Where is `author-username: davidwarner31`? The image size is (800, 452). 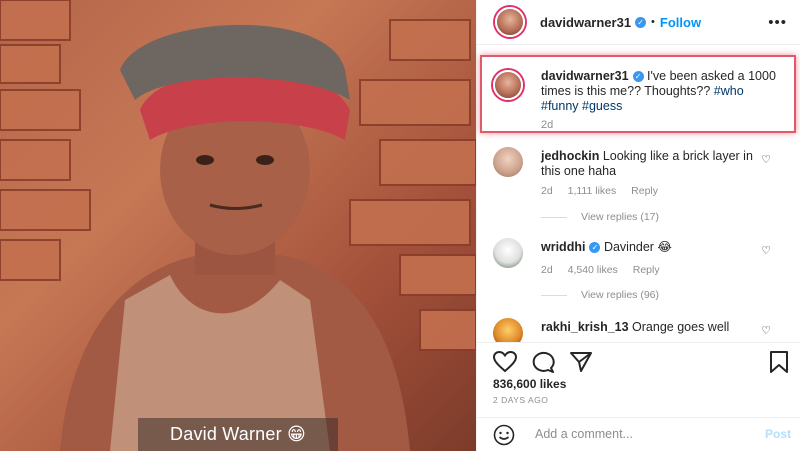
author-username: davidwarner31 is located at coordinates (585, 22).